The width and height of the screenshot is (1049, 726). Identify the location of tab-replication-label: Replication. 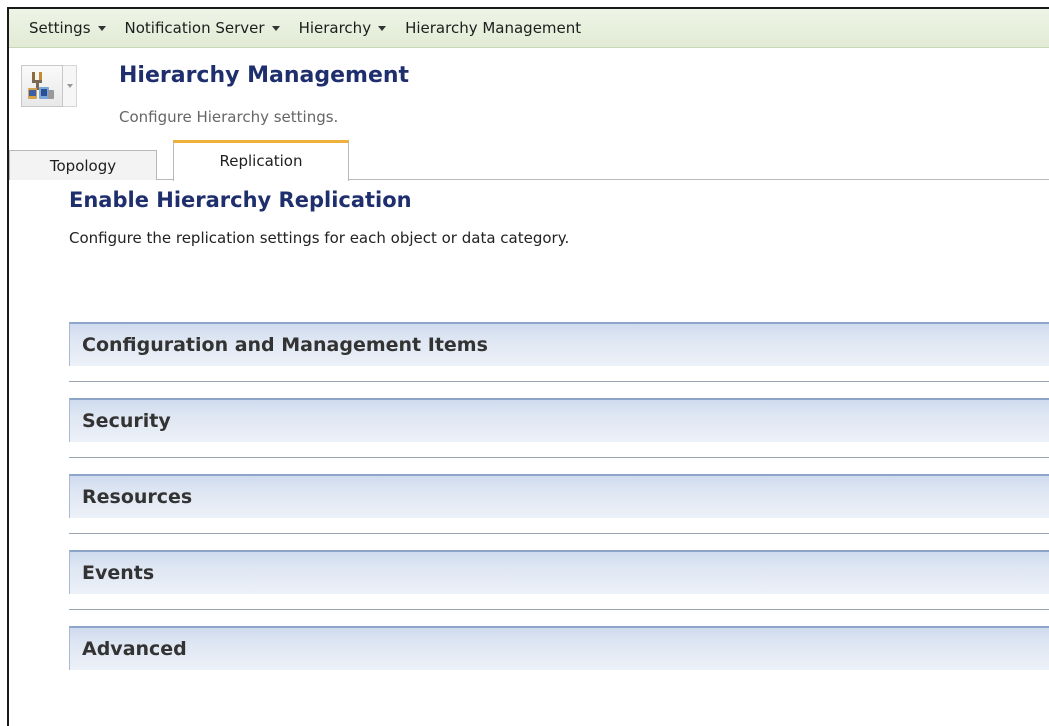
(261, 161).